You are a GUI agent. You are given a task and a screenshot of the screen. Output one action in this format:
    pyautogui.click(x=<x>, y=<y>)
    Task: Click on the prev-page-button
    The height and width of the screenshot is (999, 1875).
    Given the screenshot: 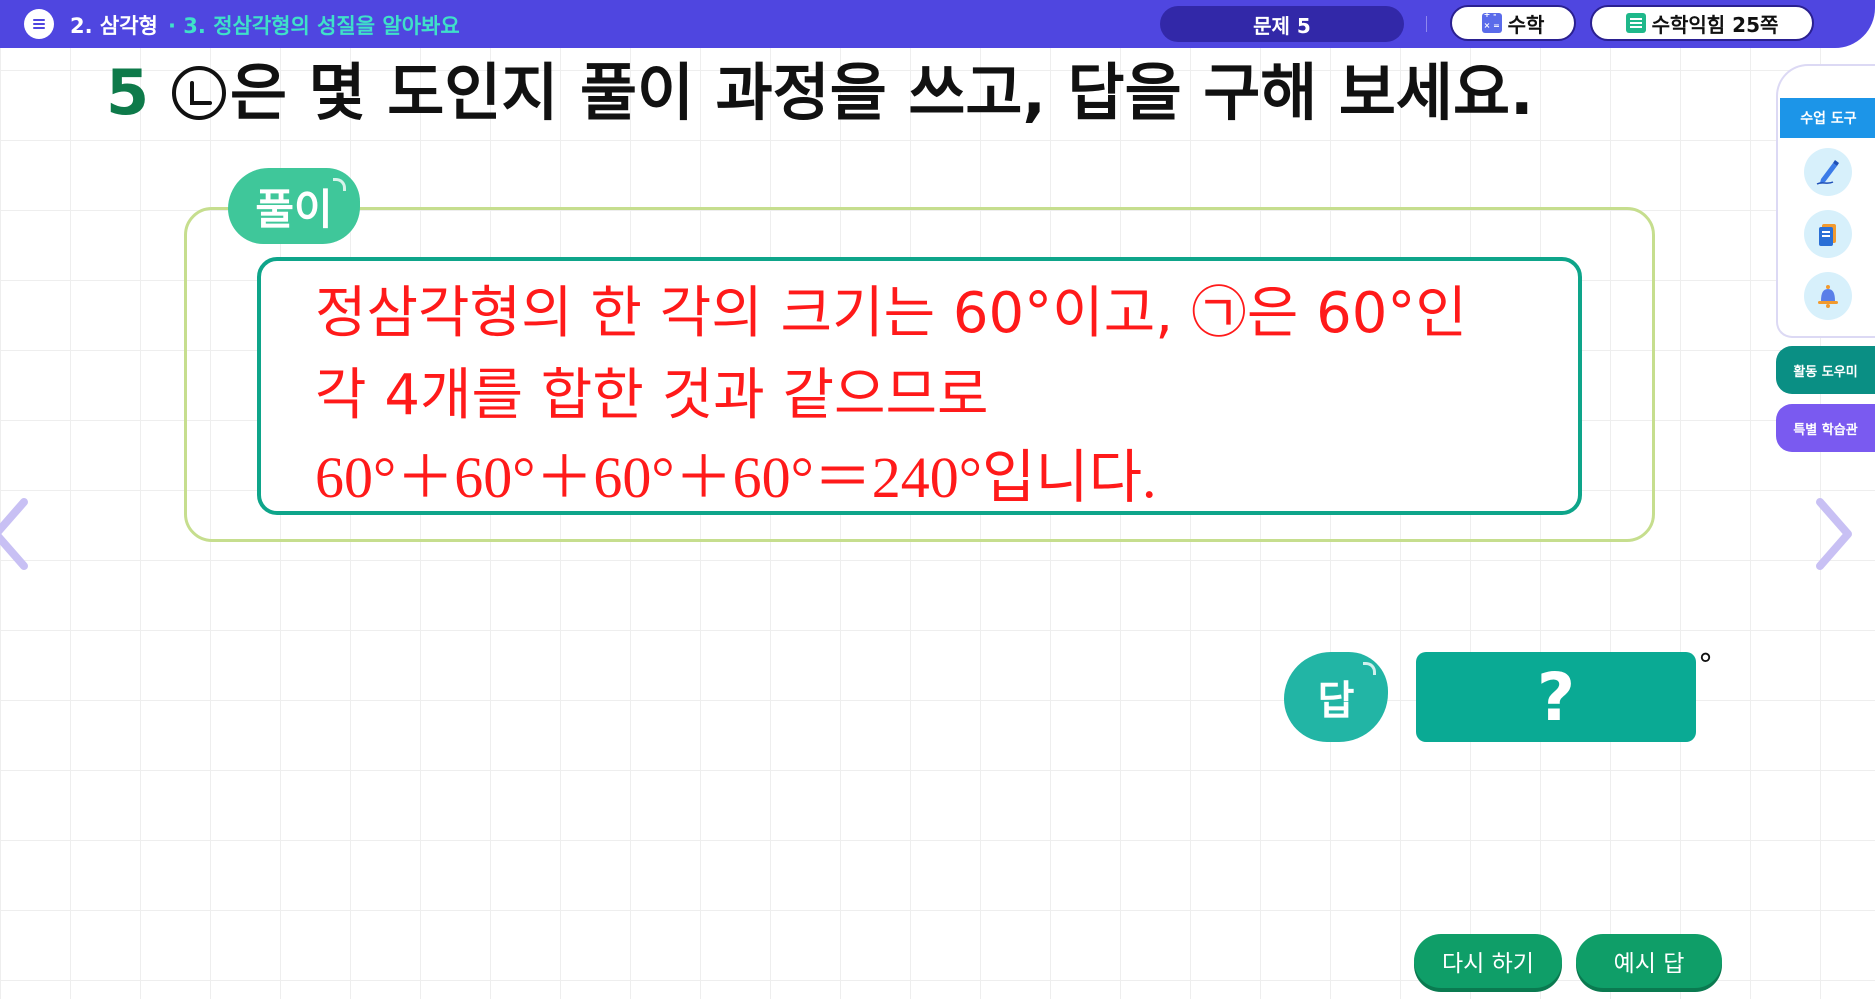 What is the action you would take?
    pyautogui.click(x=17, y=534)
    